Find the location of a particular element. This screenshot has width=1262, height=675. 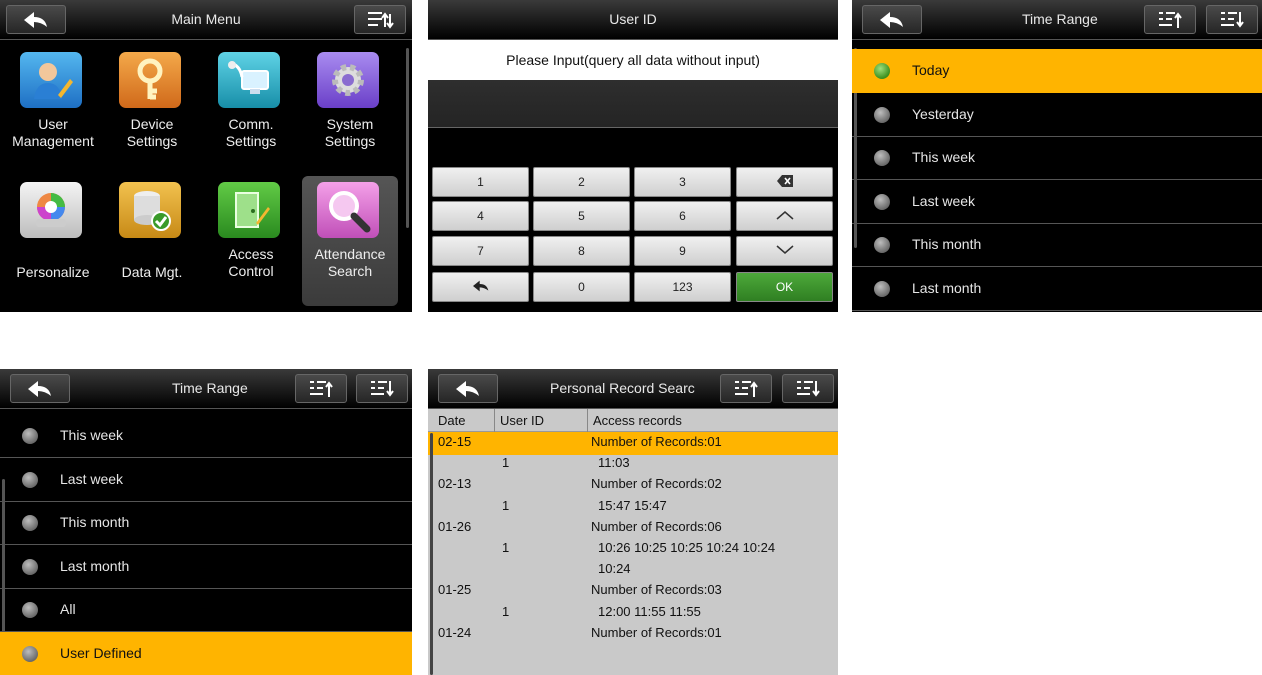

table-row: 01-26 Number of Records:06 is located at coordinates (633, 528).